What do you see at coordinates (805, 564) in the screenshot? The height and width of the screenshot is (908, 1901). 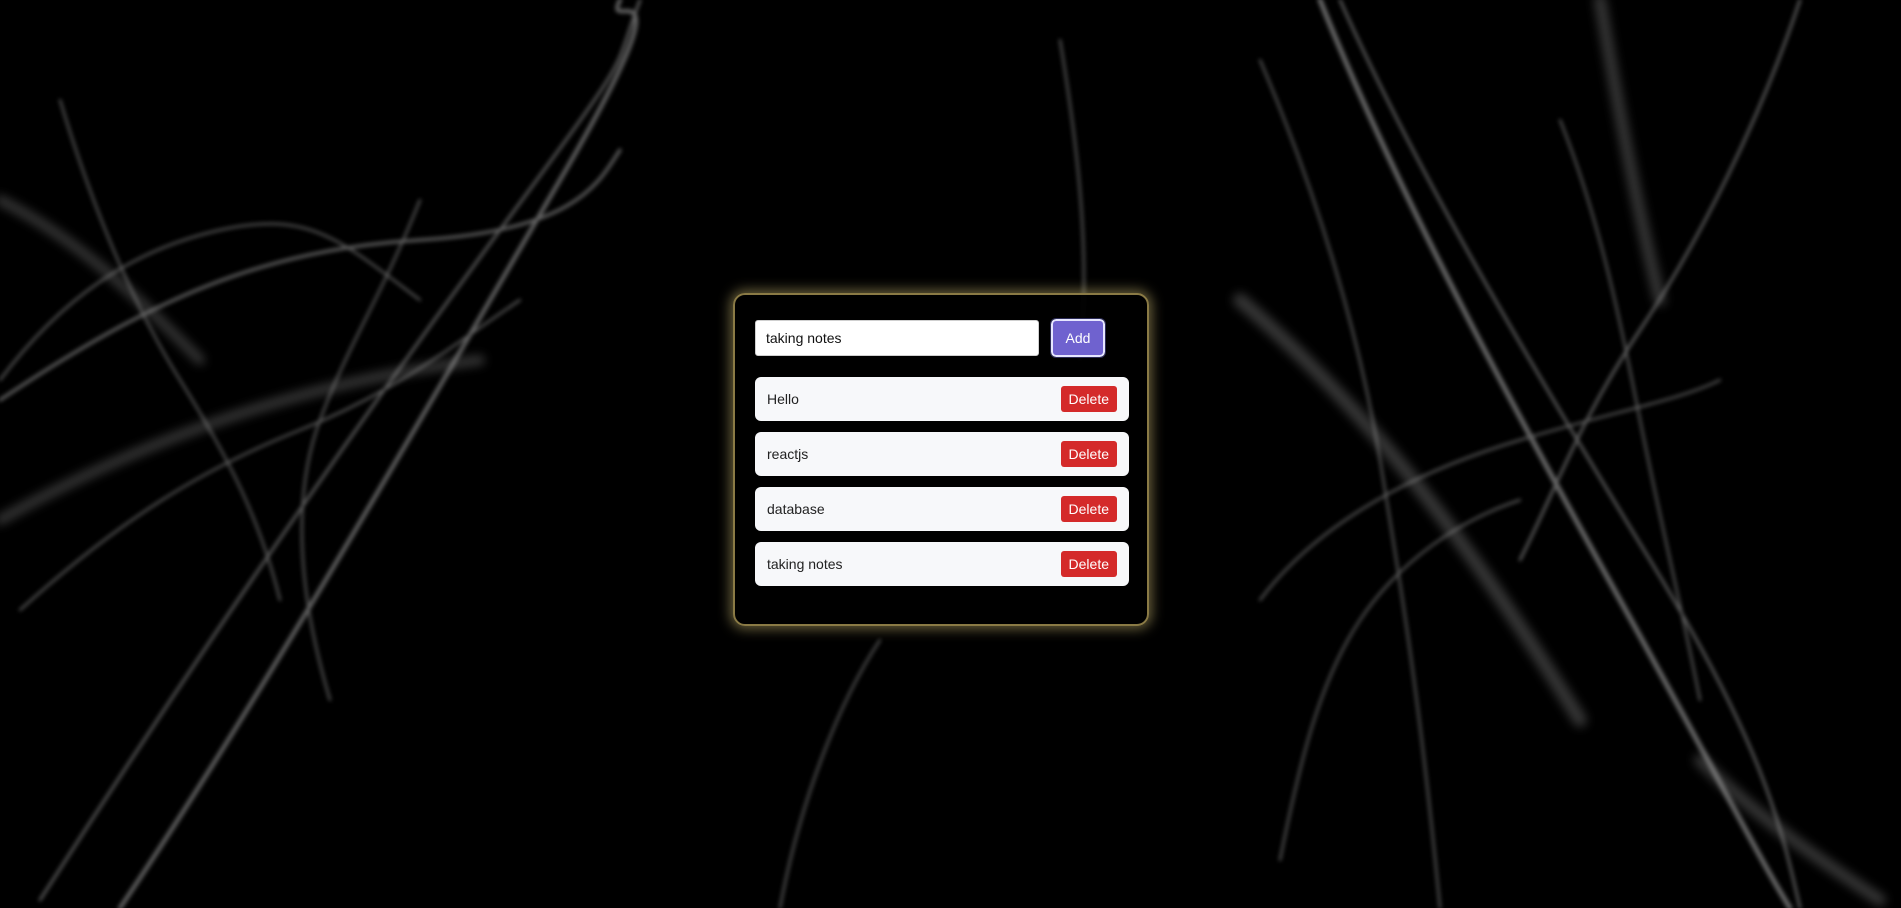 I see `note-text: taking notes` at bounding box center [805, 564].